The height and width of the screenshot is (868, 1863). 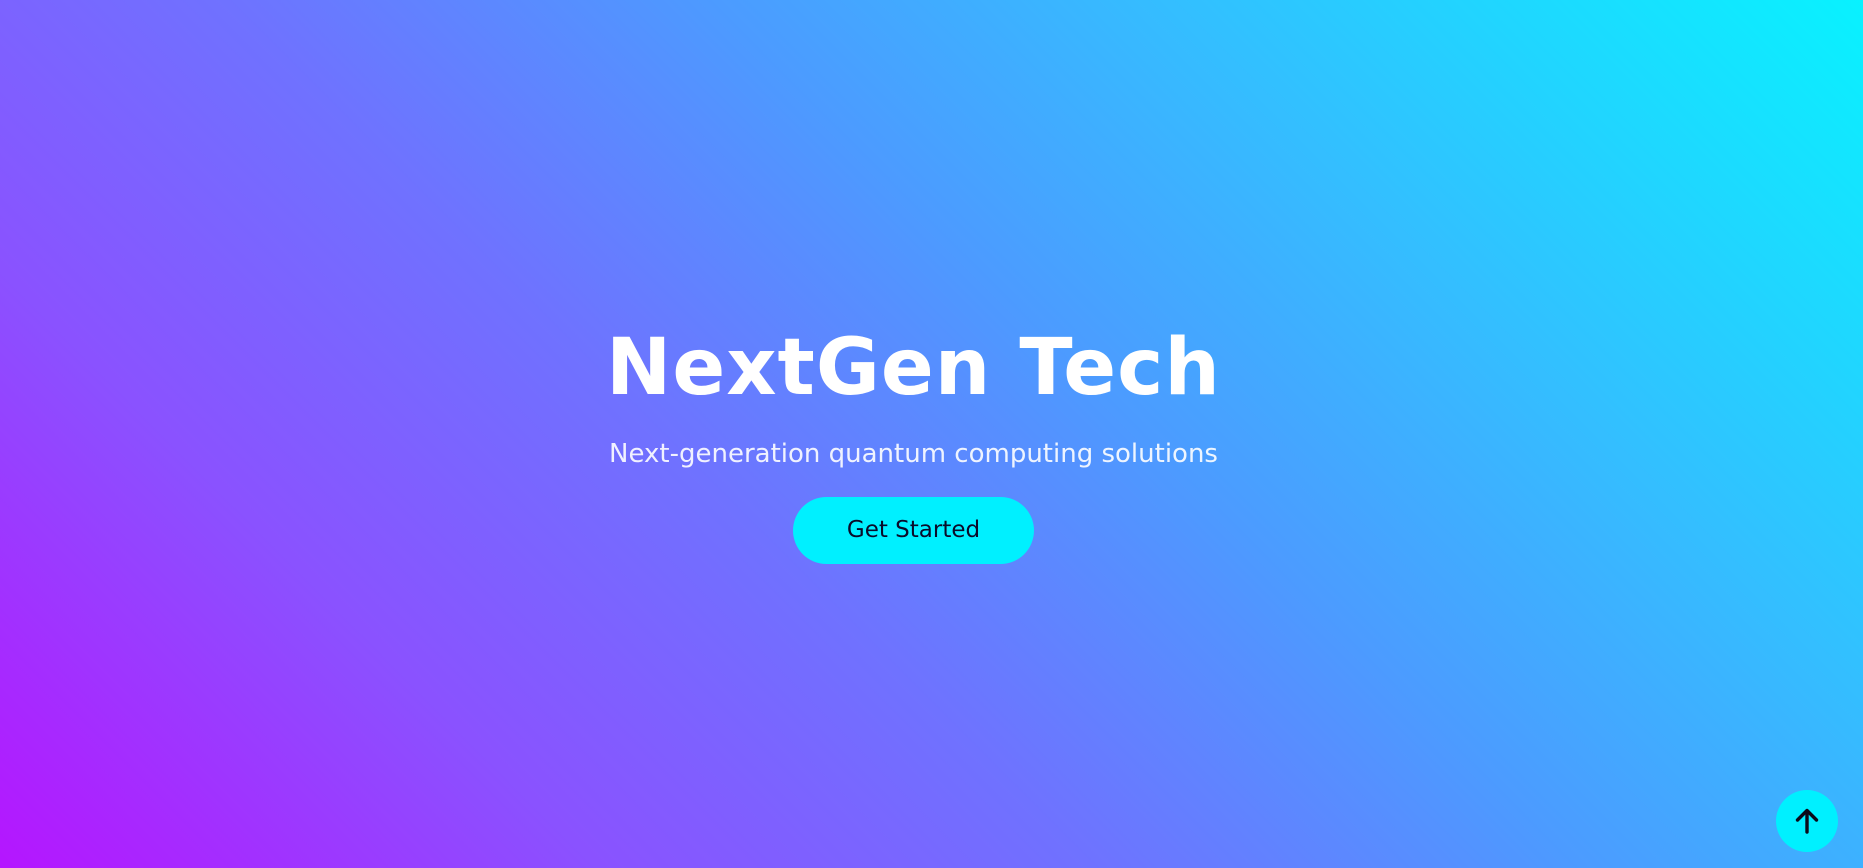 I want to click on arrow-up-icon, so click(x=1807, y=821).